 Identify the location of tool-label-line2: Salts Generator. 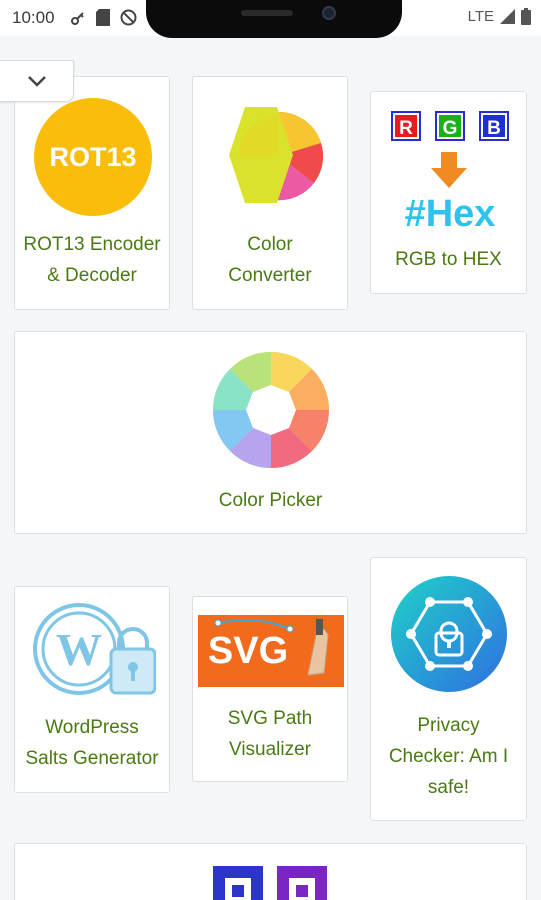
(92, 758).